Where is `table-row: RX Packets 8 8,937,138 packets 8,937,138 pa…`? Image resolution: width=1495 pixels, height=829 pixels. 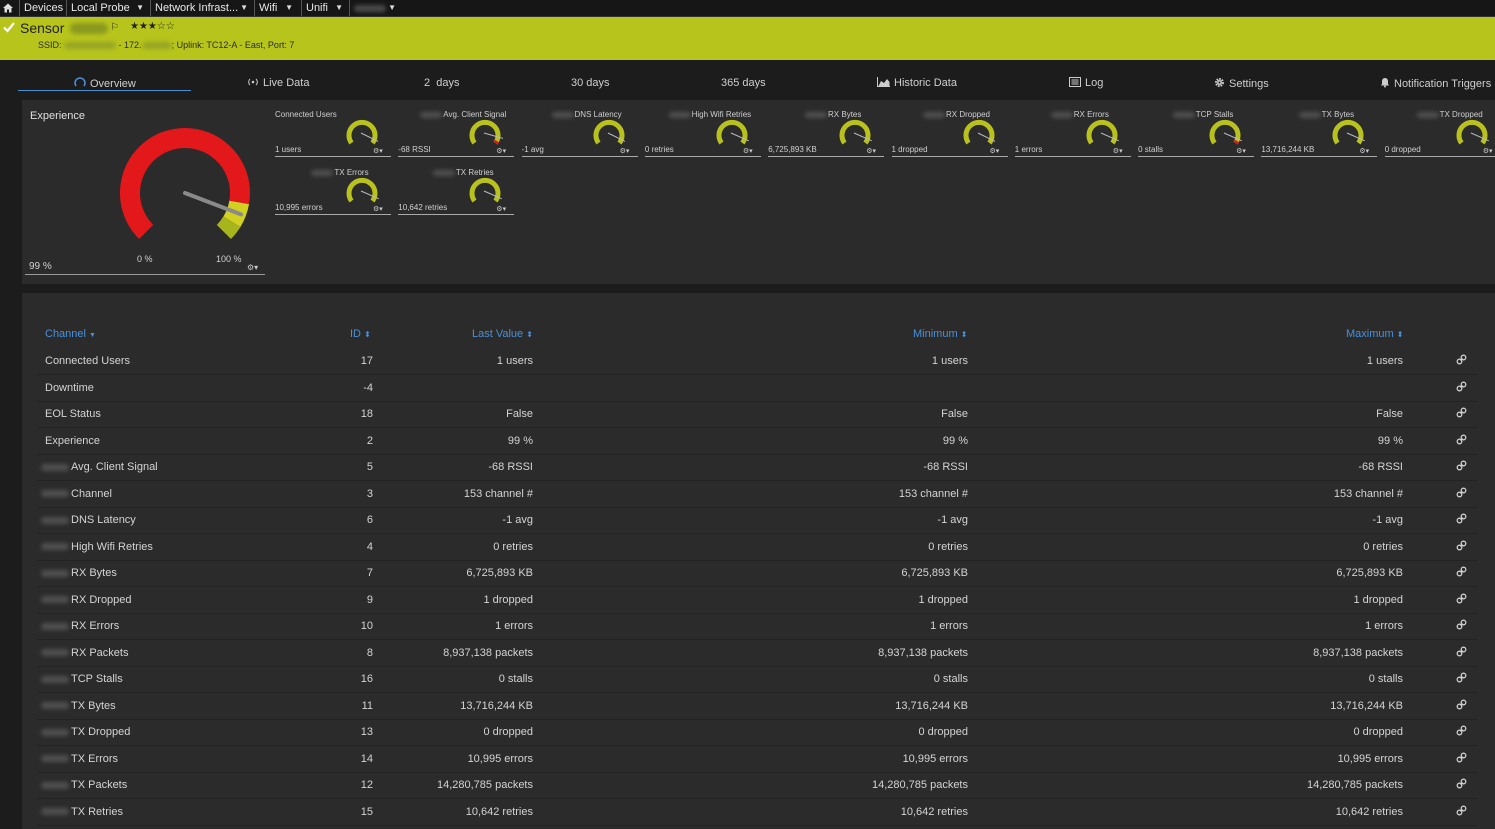 table-row: RX Packets 8 8,937,138 packets 8,937,138 pa… is located at coordinates (757, 653).